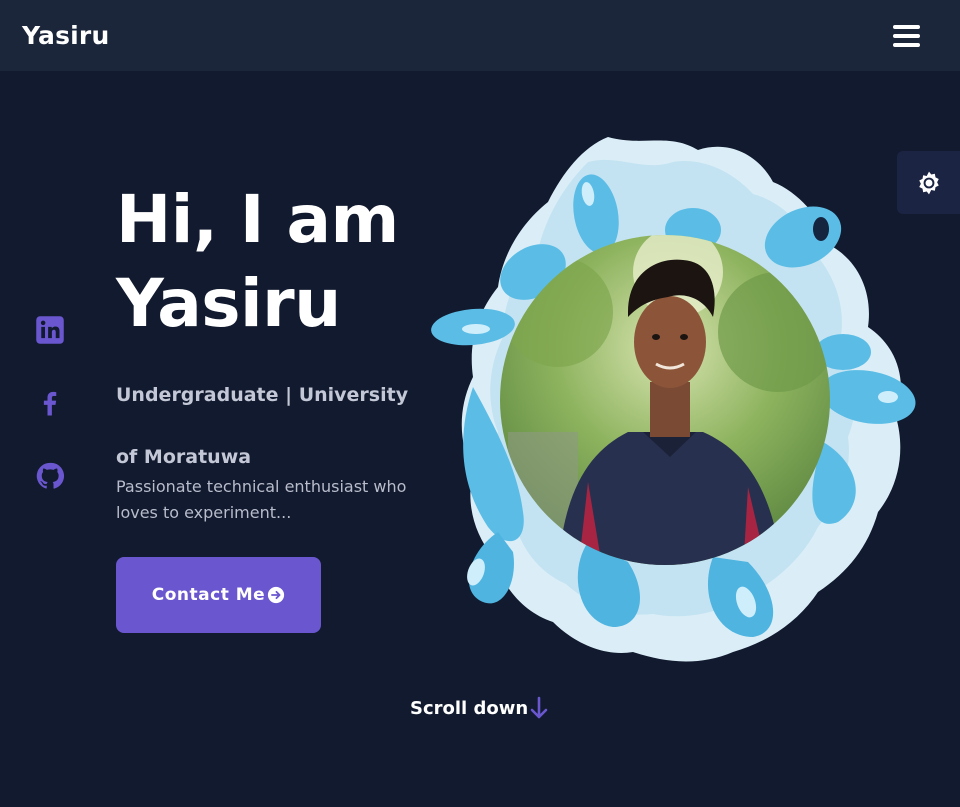 The height and width of the screenshot is (807, 960). Describe the element at coordinates (539, 707) in the screenshot. I see `arrow-down-icon` at that location.